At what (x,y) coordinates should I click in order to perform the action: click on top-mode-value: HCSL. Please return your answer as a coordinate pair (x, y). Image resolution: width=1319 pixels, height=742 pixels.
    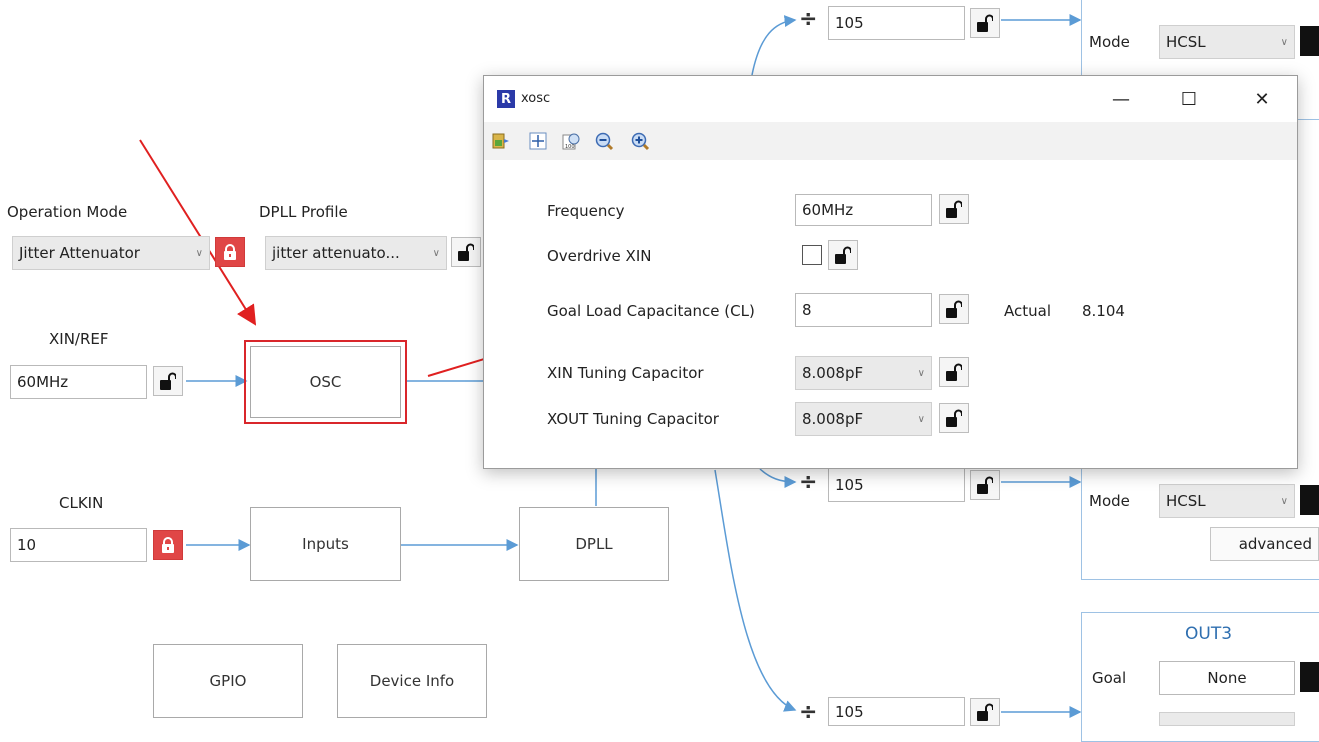
    Looking at the image, I should click on (1186, 42).